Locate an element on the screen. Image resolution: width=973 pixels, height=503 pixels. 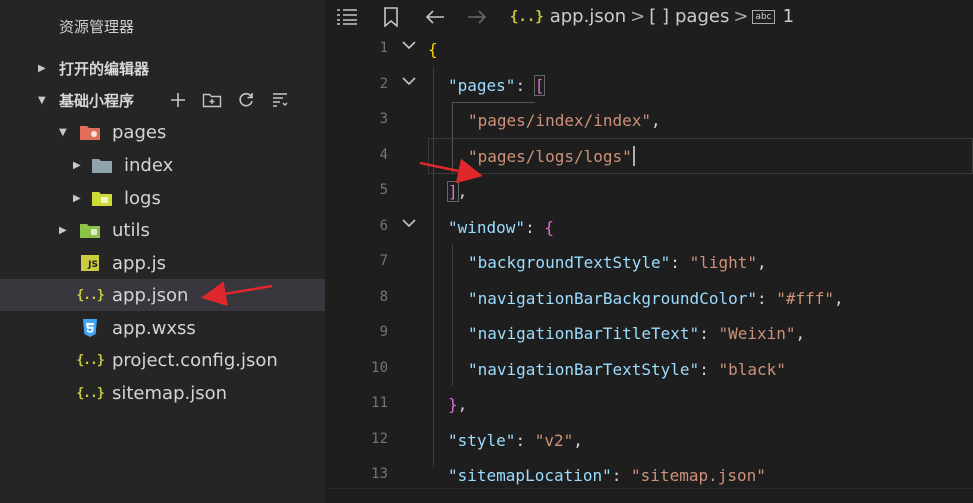
folder-icon is located at coordinates (102, 165).